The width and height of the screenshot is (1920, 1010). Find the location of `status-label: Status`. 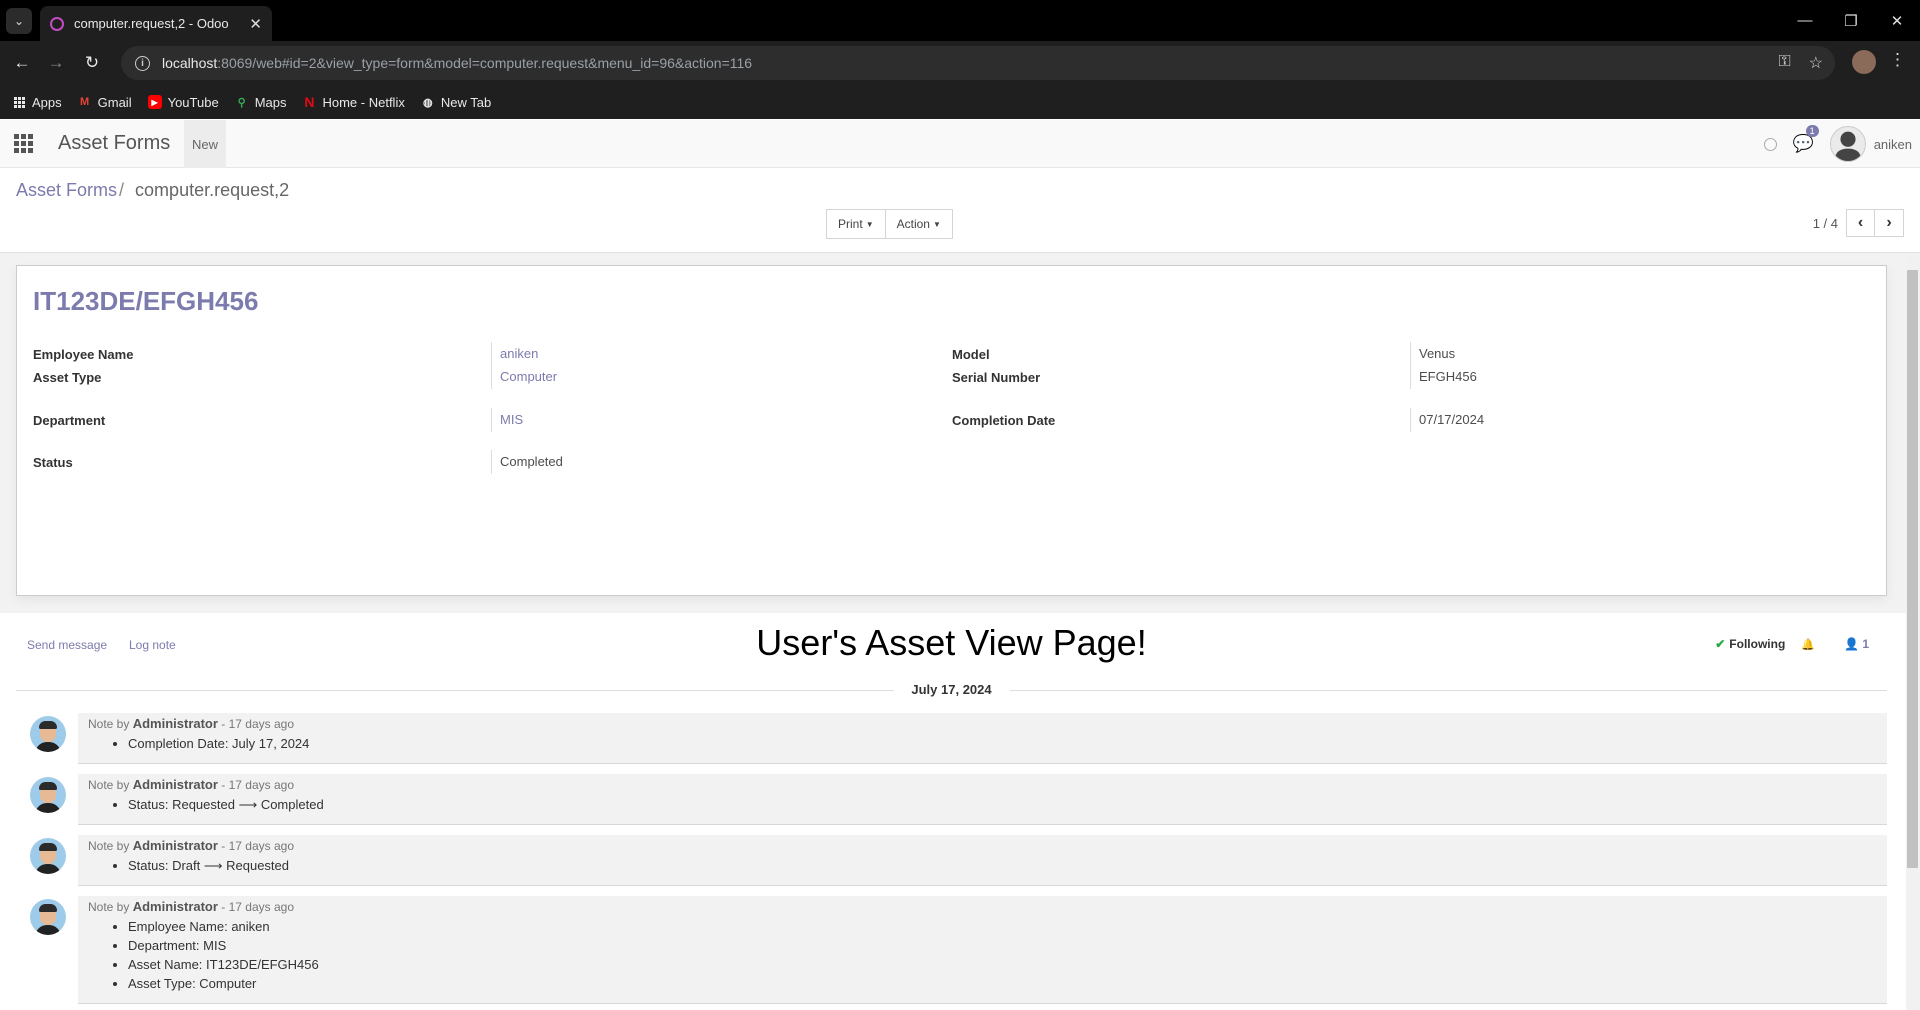

status-label: Status is located at coordinates (53, 462).